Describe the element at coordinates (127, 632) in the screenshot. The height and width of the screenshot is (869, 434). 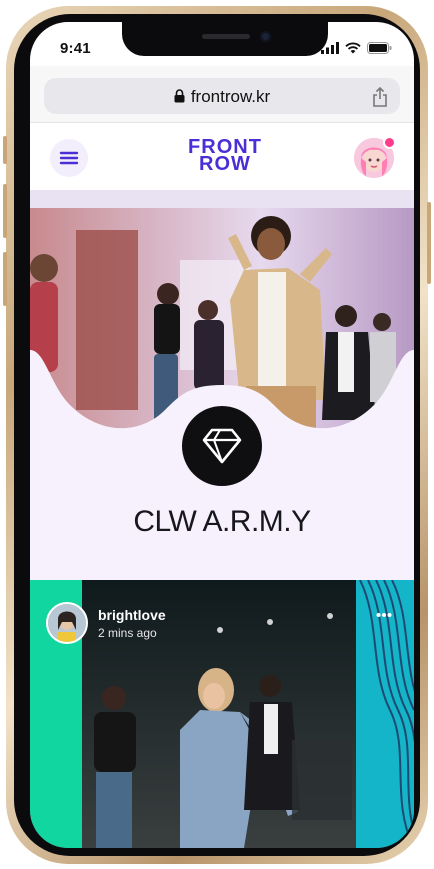
I see `post-timestamp: 2 mins ago` at that location.